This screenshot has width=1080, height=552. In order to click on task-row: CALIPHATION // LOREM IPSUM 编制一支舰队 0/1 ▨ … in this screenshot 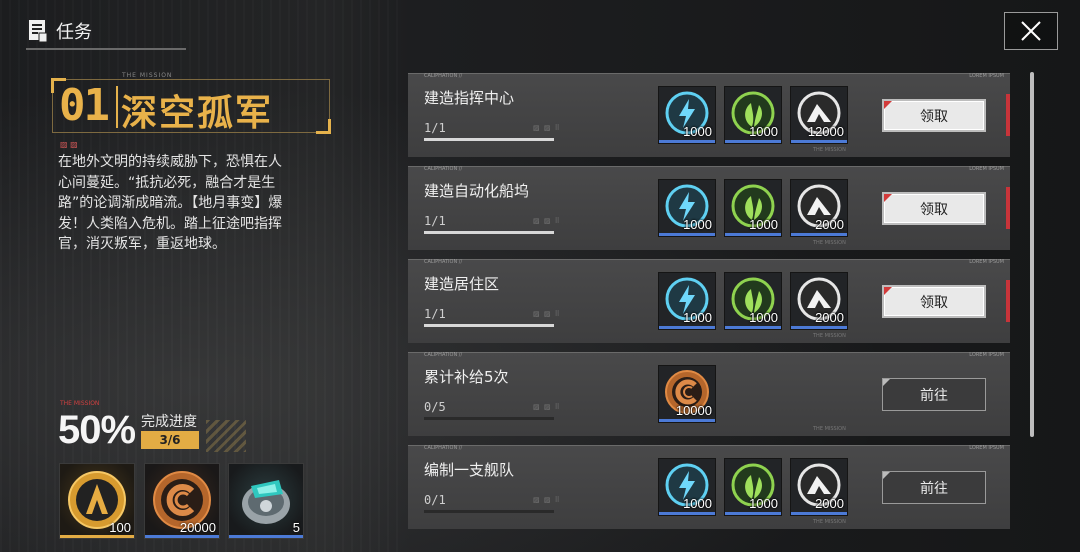, I will do `click(709, 487)`.